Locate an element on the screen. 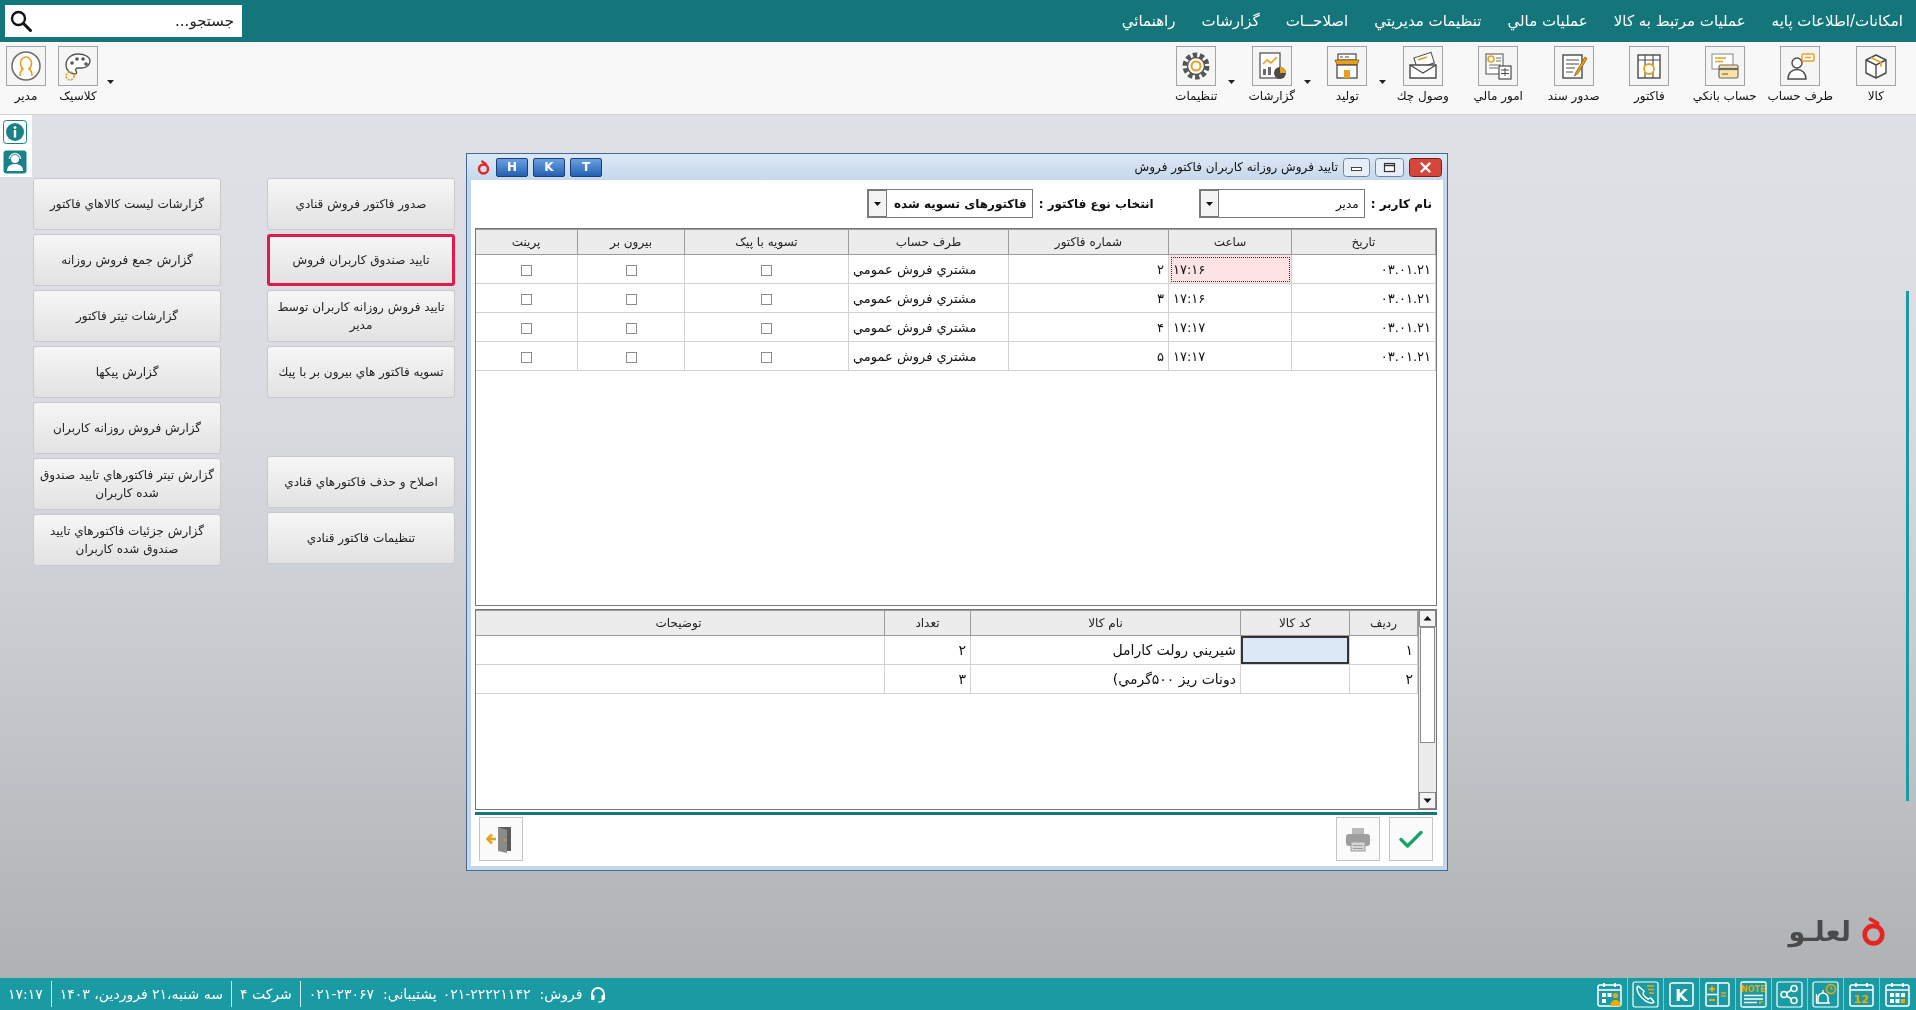  envelope-icon is located at coordinates (1422, 66).